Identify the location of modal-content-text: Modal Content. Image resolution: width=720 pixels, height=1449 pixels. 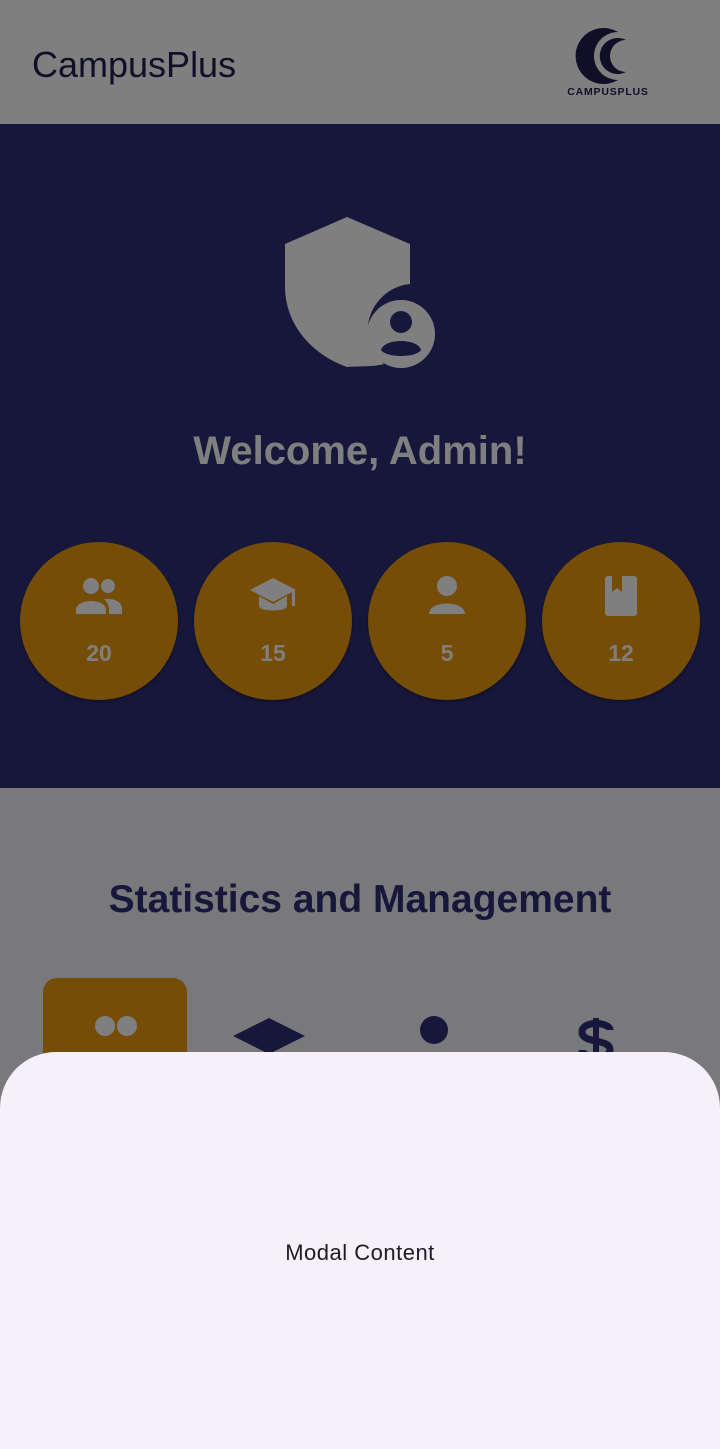
(360, 1252).